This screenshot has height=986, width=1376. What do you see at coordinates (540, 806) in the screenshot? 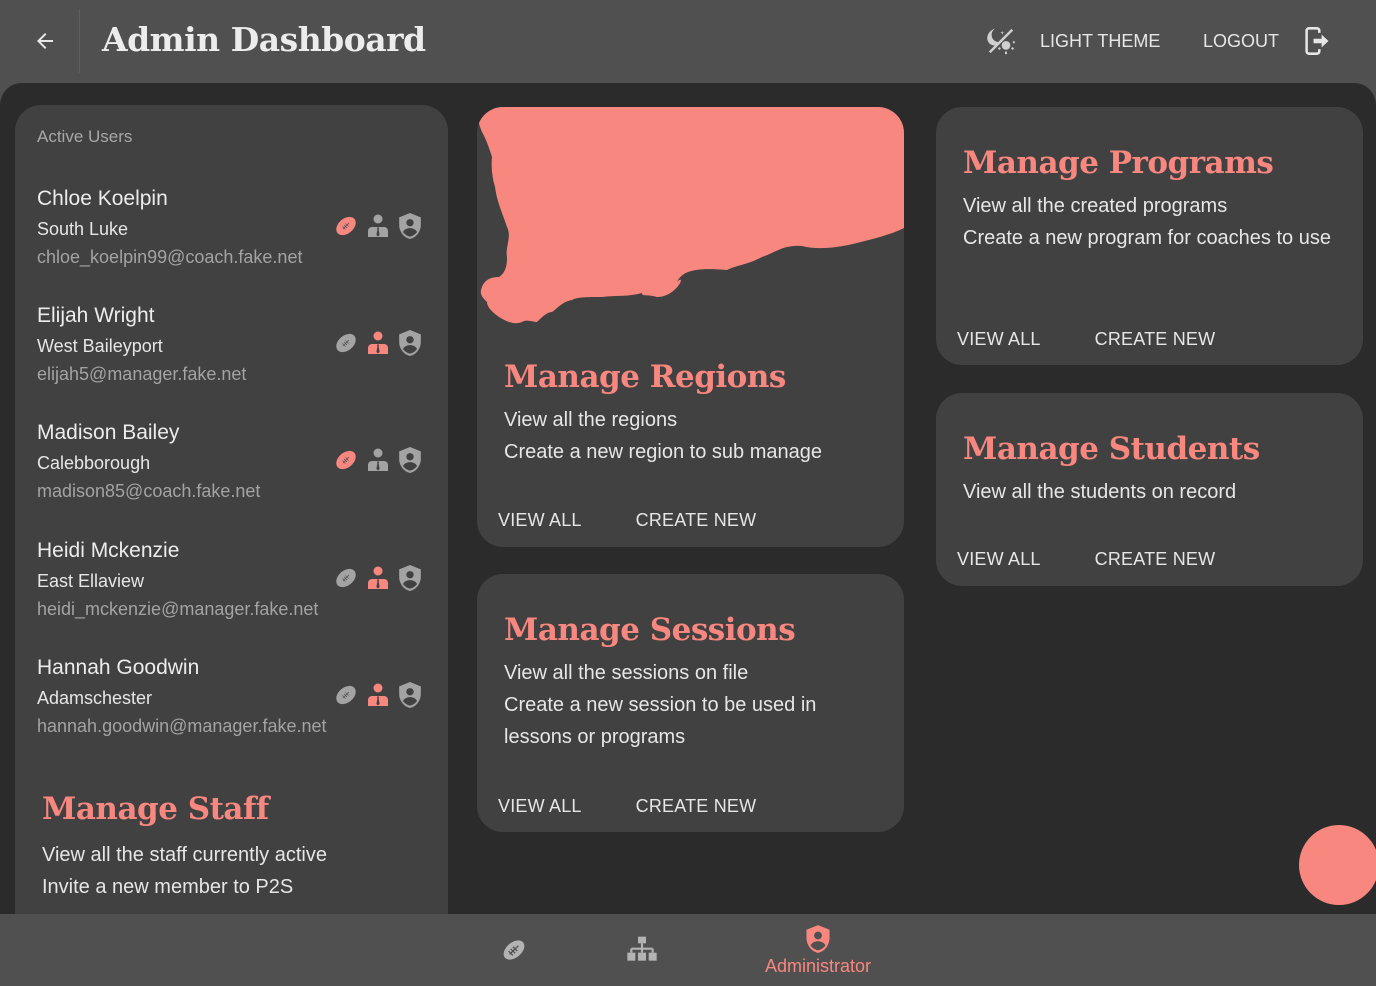
I see `sessions-view-all-button: VIEW ALL` at bounding box center [540, 806].